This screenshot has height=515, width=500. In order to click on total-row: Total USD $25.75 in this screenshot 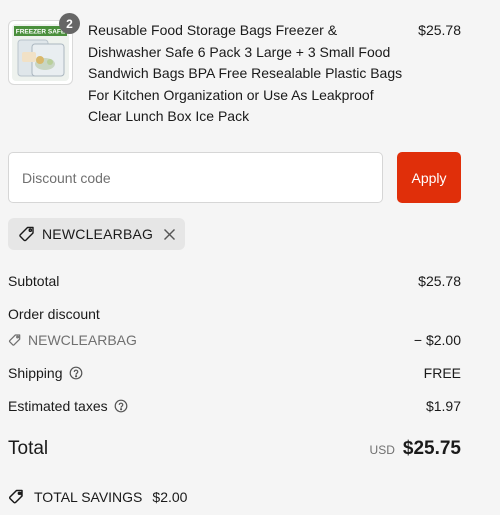, I will do `click(234, 449)`.